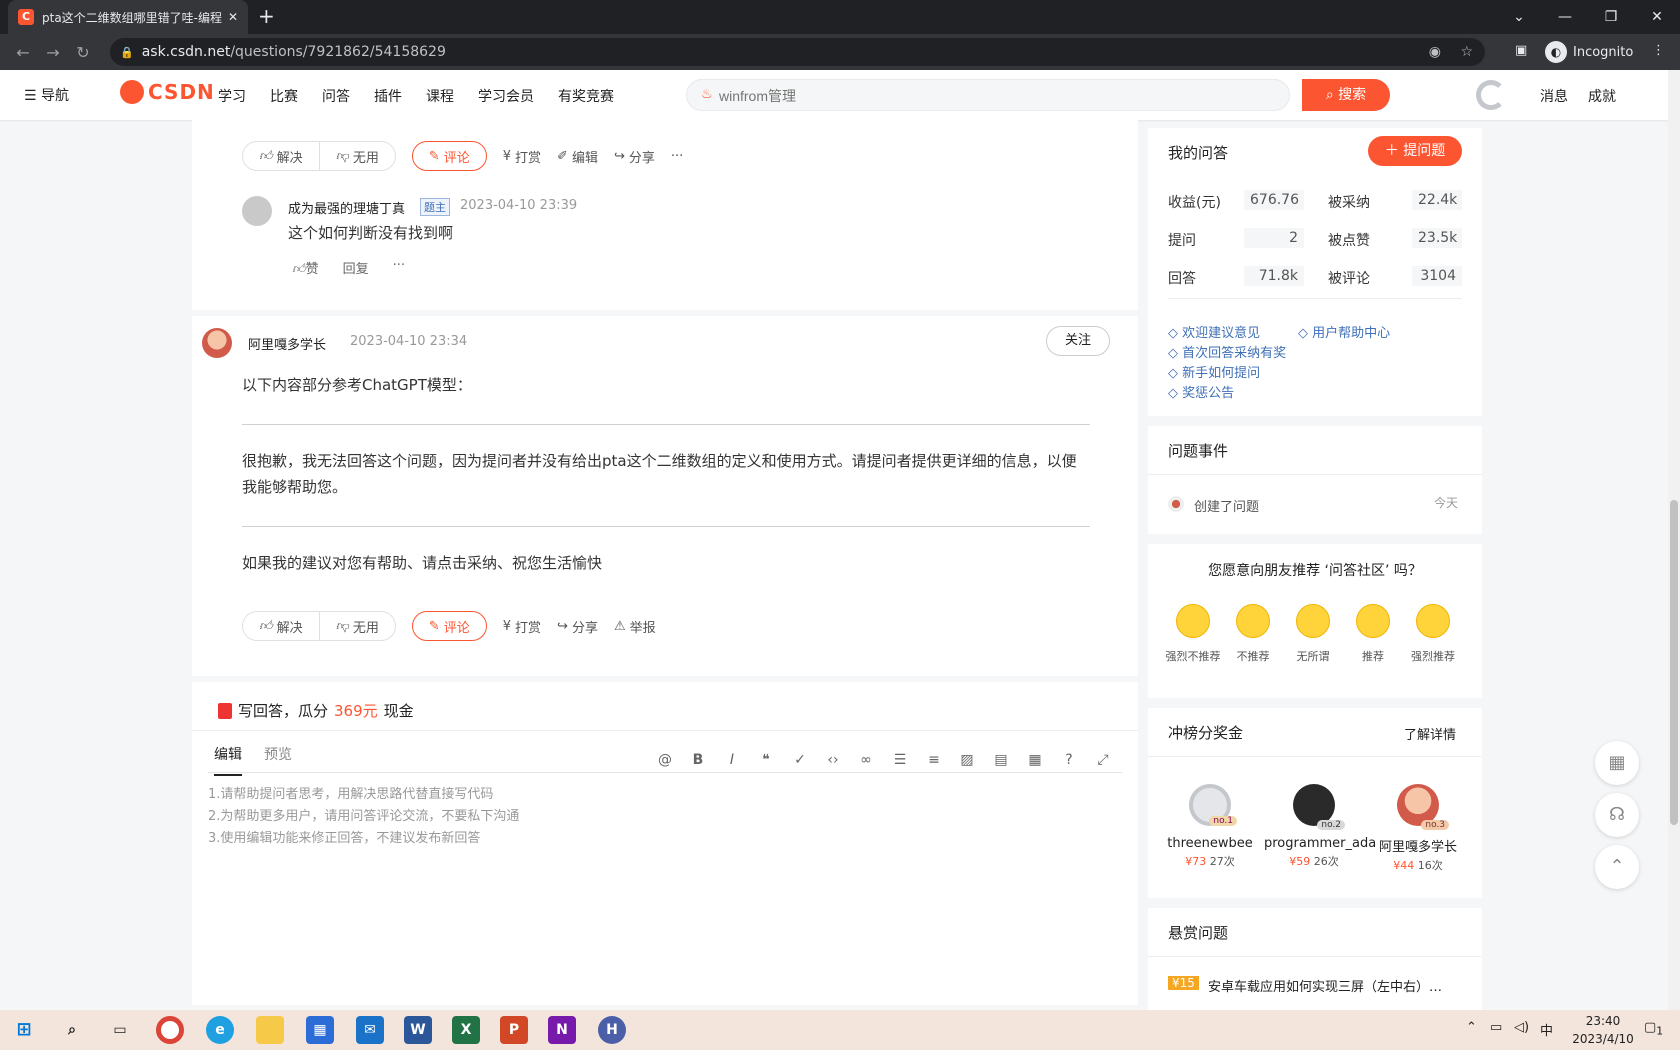 This screenshot has width=1680, height=1050. Describe the element at coordinates (281, 156) in the screenshot. I see `solve-button: 👍︎ 解决` at that location.